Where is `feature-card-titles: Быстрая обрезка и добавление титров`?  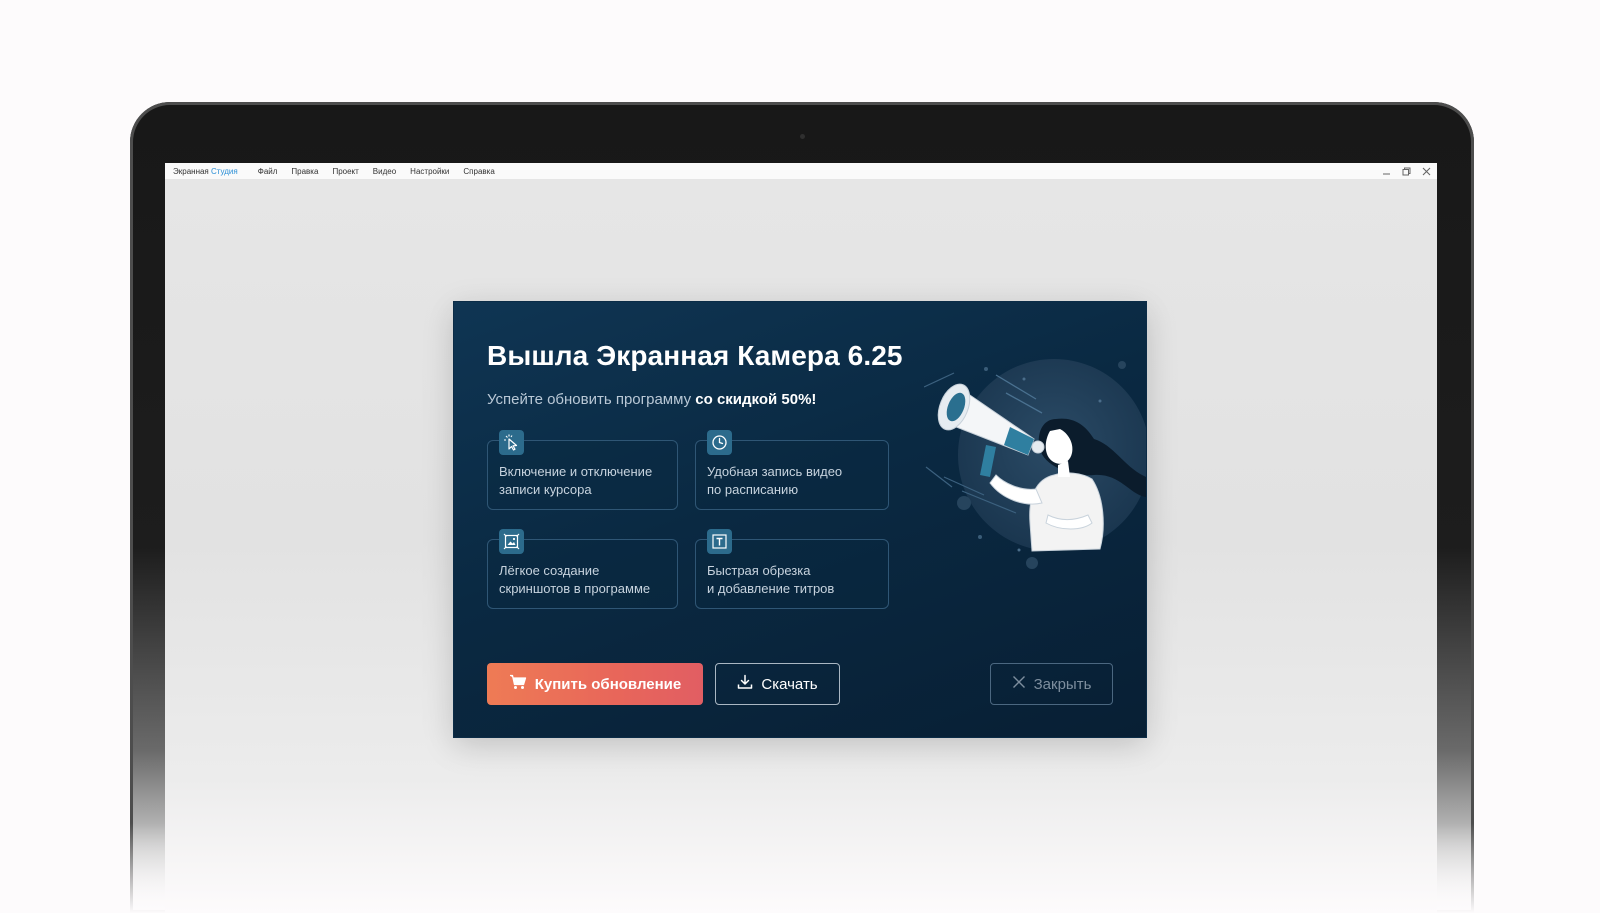
feature-card-titles: Быстрая обрезка и добавление титров is located at coordinates (792, 569).